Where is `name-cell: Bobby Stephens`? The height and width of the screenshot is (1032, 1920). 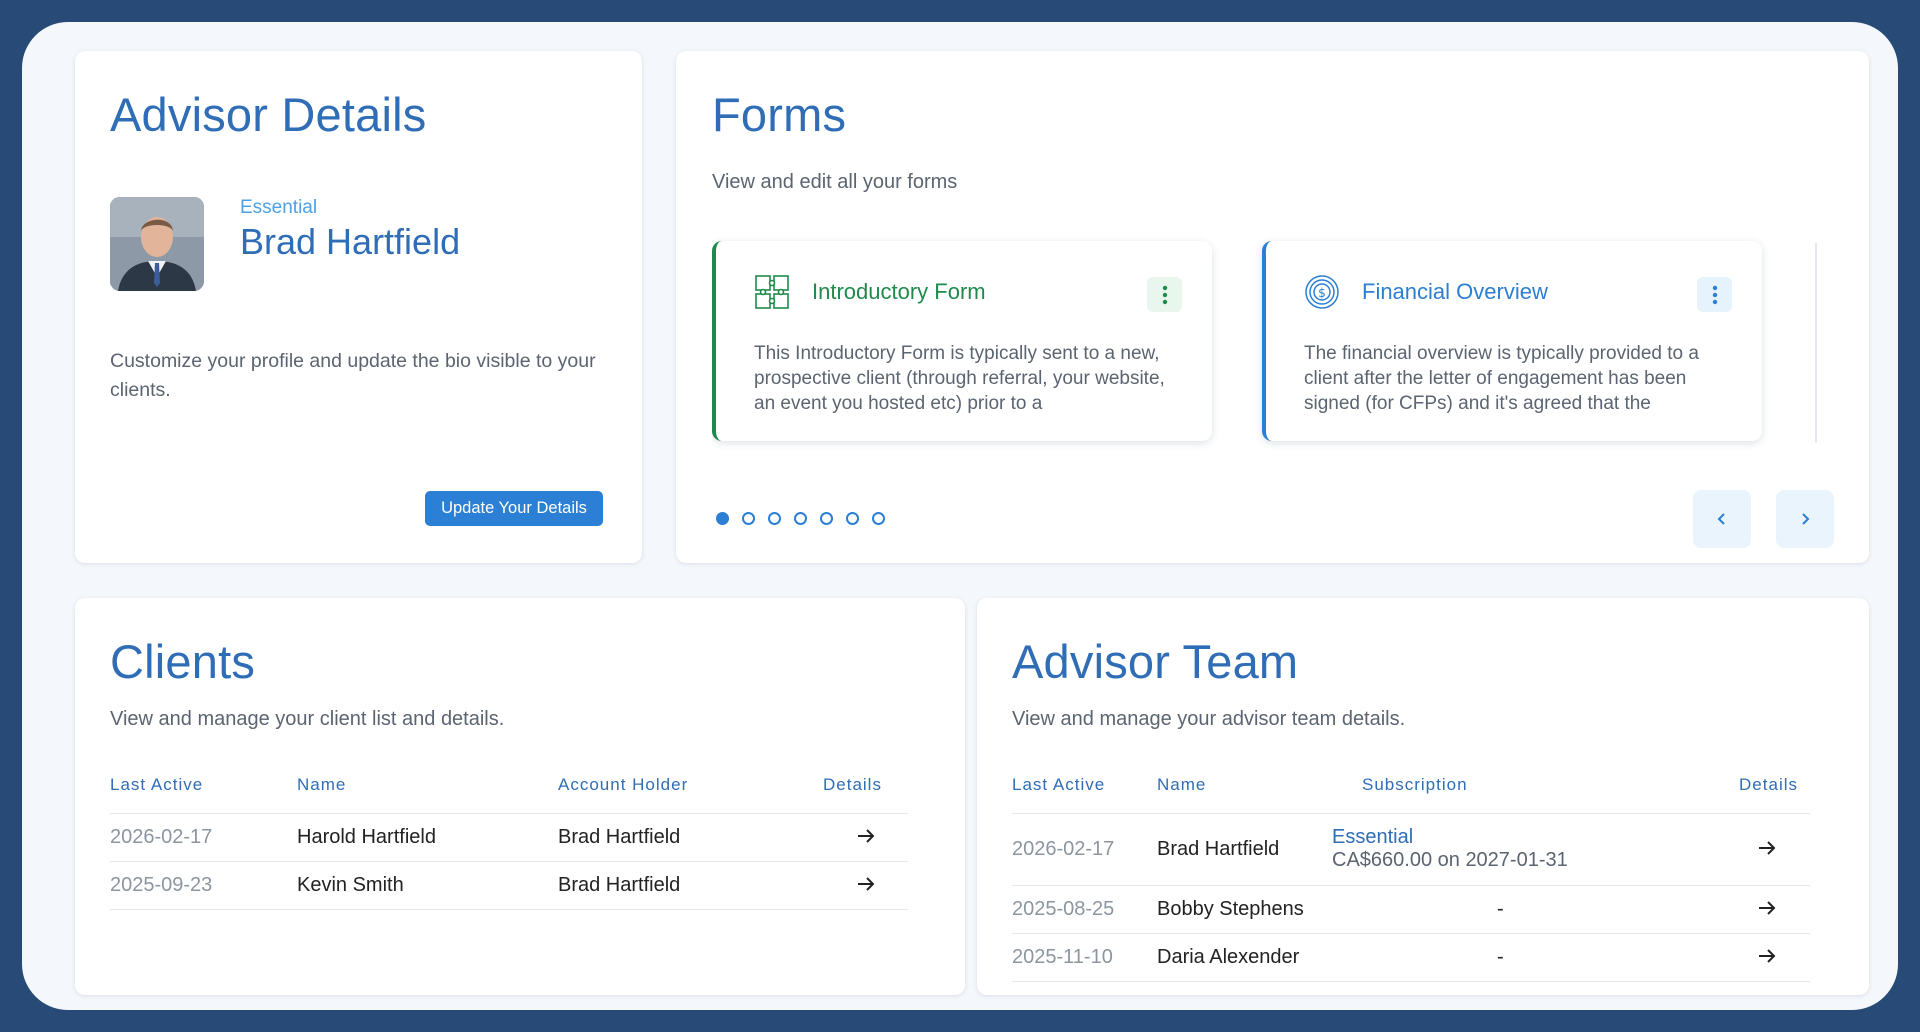
name-cell: Bobby Stephens is located at coordinates (1259, 909).